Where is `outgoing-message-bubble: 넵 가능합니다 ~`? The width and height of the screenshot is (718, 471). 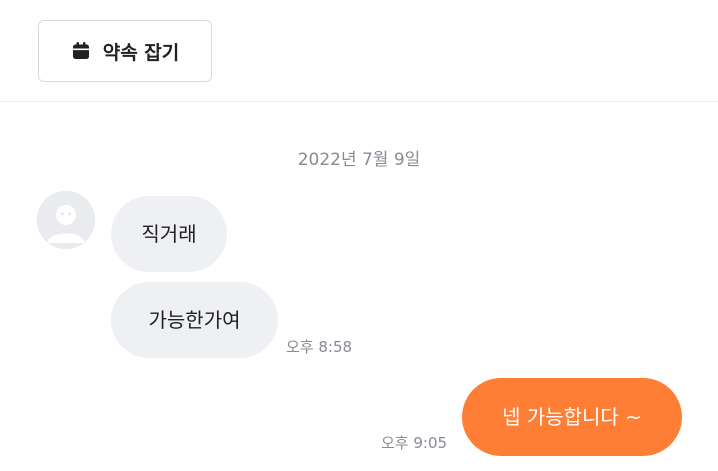 outgoing-message-bubble: 넵 가능합니다 ~ is located at coordinates (572, 417).